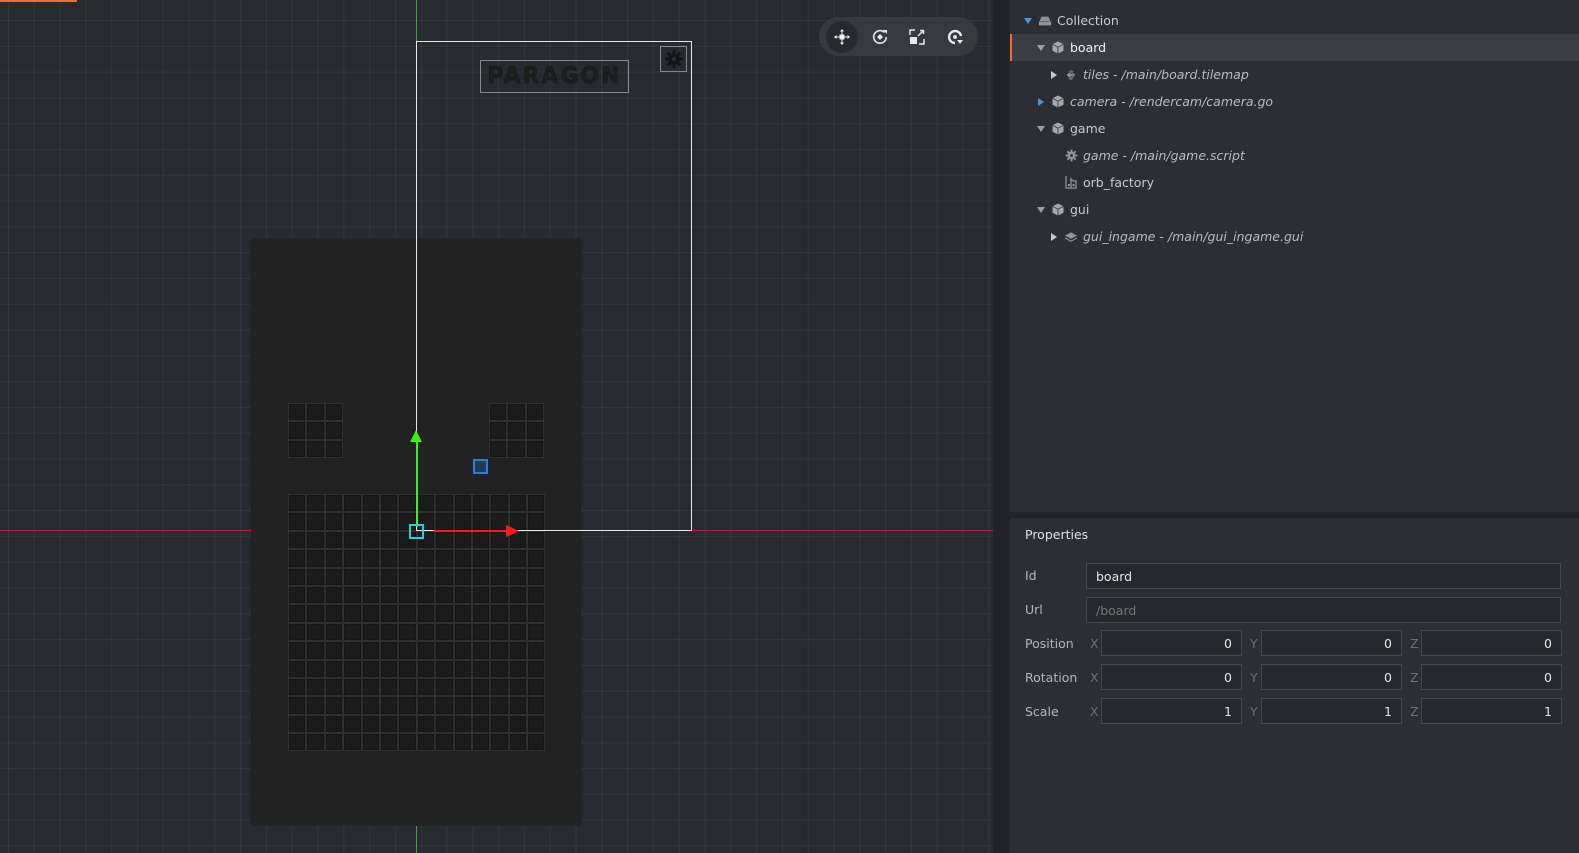 This screenshot has width=1579, height=853. Describe the element at coordinates (1331, 711) in the screenshot. I see `scale-y-field` at that location.